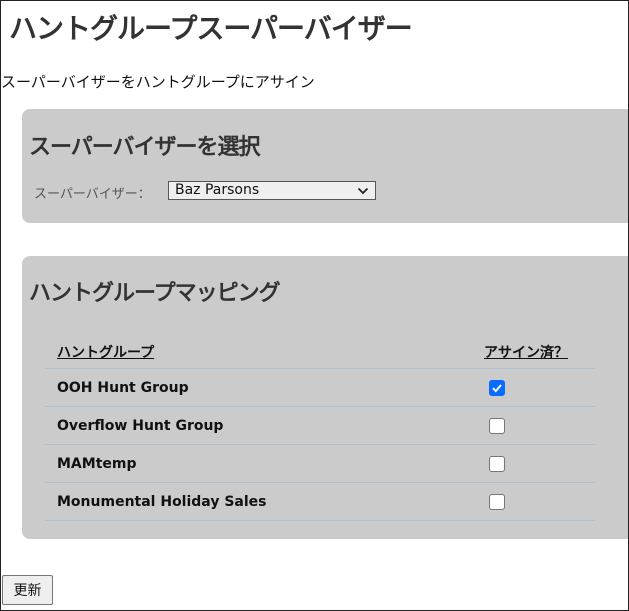 The width and height of the screenshot is (629, 611). I want to click on mapping-panel-heading: ハントグループマッピング, so click(155, 293).